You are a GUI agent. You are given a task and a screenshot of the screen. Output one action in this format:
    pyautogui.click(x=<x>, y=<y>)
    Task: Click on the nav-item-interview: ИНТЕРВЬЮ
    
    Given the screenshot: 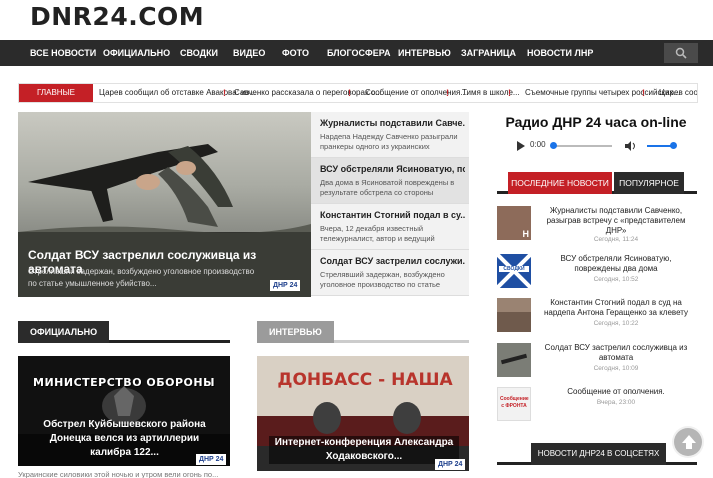 What is the action you would take?
    pyautogui.click(x=424, y=53)
    